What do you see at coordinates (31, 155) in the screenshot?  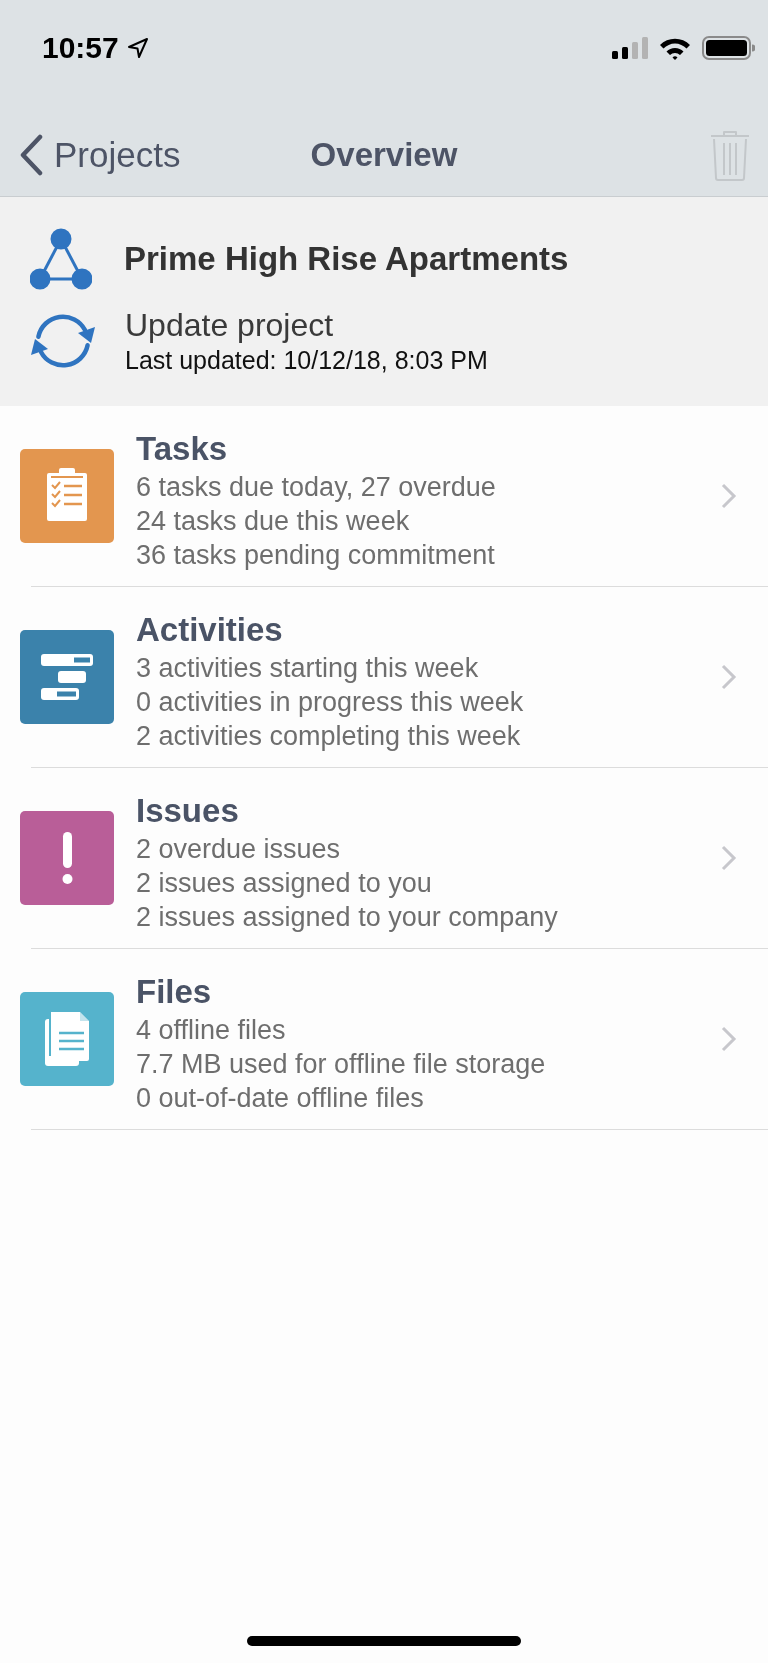 I see `chevron-left-icon` at bounding box center [31, 155].